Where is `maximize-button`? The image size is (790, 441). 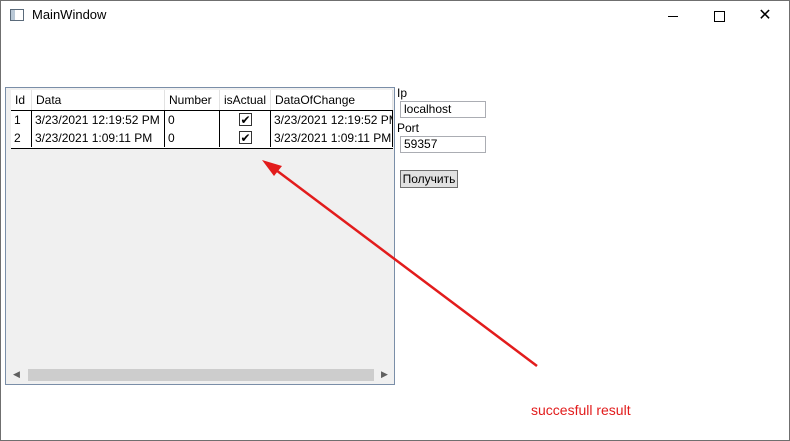 maximize-button is located at coordinates (719, 16).